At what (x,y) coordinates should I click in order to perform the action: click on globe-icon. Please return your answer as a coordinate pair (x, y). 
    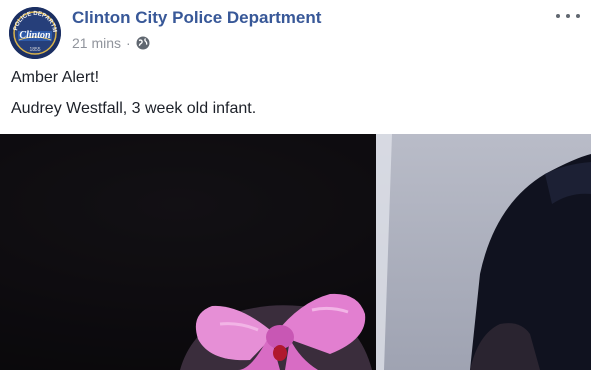
    Looking at the image, I should click on (143, 43).